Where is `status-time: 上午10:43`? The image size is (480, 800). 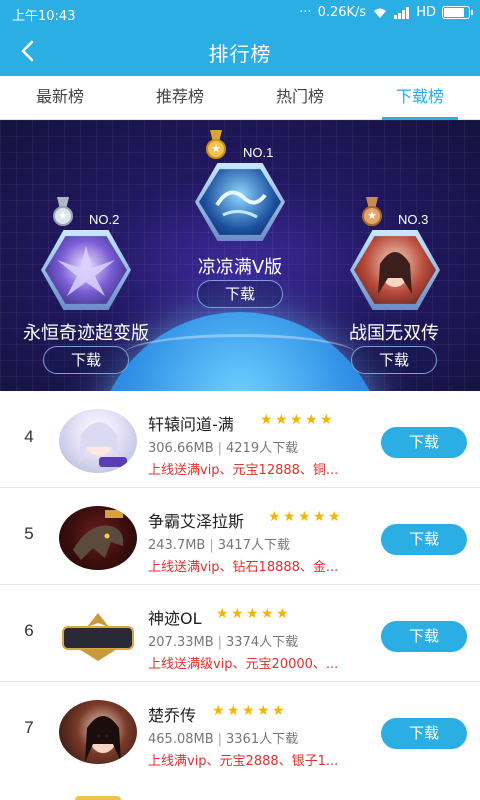 status-time: 上午10:43 is located at coordinates (44, 16).